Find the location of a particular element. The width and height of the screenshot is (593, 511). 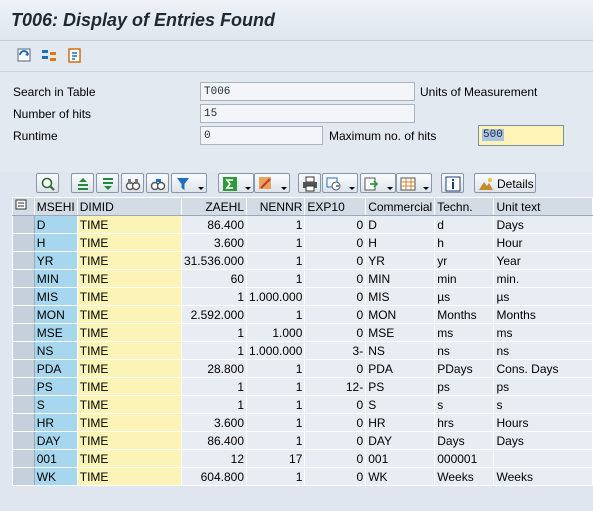

table-cell: min. is located at coordinates (543, 278).